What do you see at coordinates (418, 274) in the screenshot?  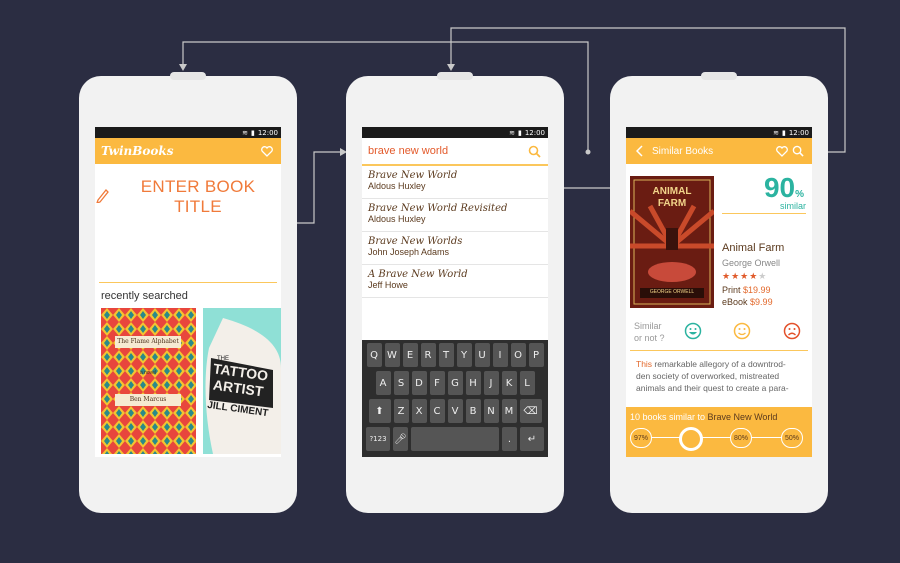 I see `result-title: A Brave New World` at bounding box center [418, 274].